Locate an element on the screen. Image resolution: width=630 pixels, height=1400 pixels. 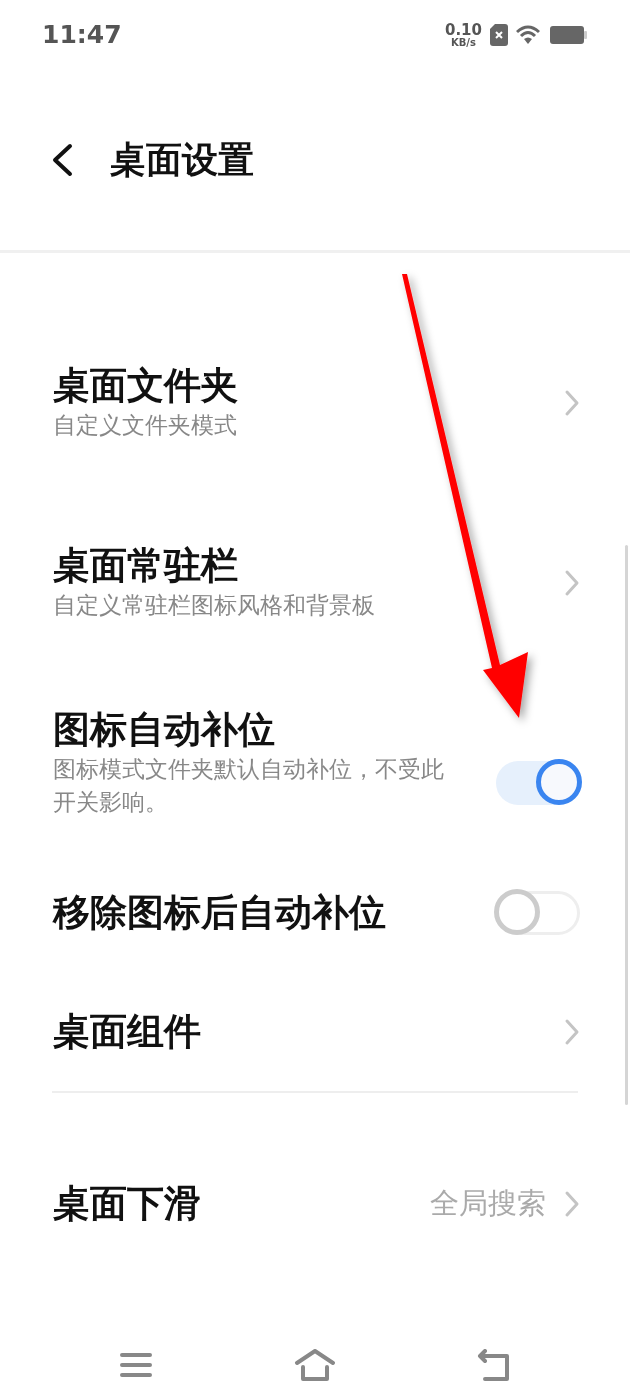
row-title: 桌面组件 is located at coordinates (127, 1031).